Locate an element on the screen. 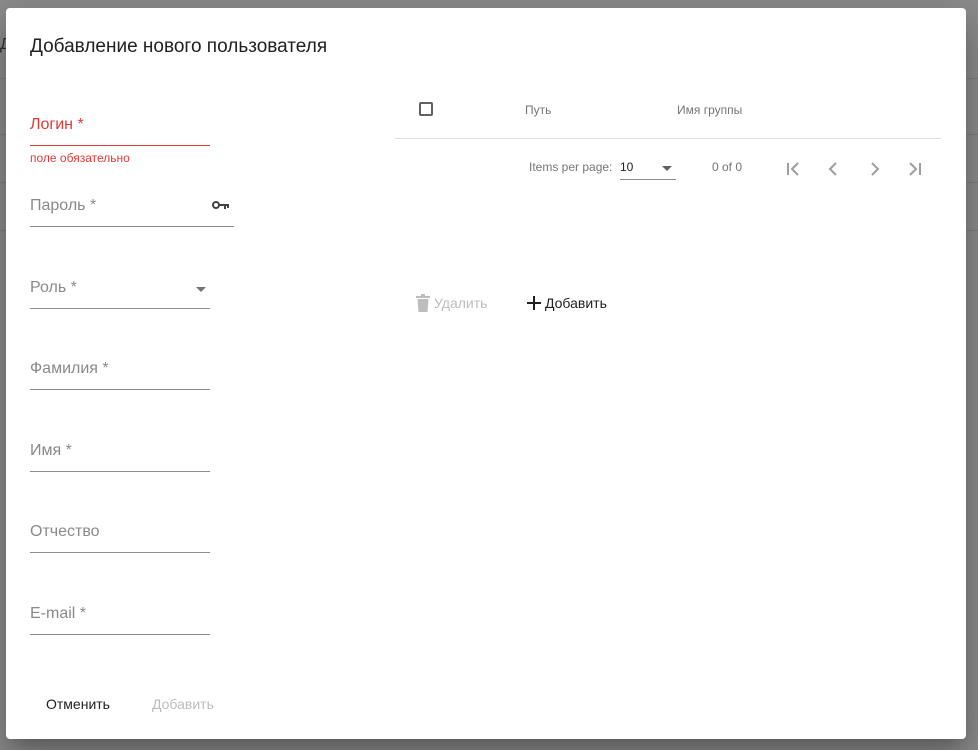 Image resolution: width=978 pixels, height=750 pixels. table-header-divider is located at coordinates (668, 138).